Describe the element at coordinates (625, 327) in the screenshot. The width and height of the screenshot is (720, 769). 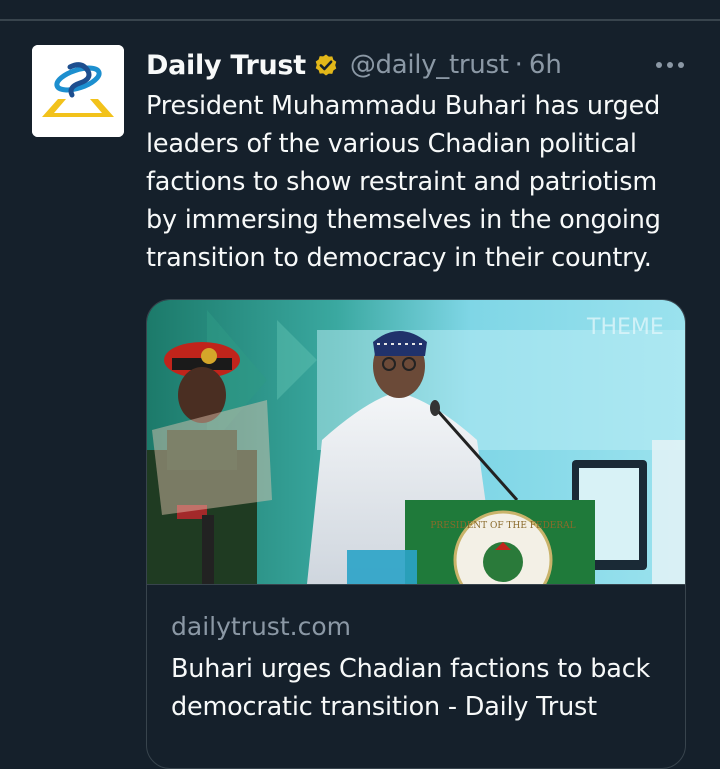
I see `backdrop-text: THEME` at that location.